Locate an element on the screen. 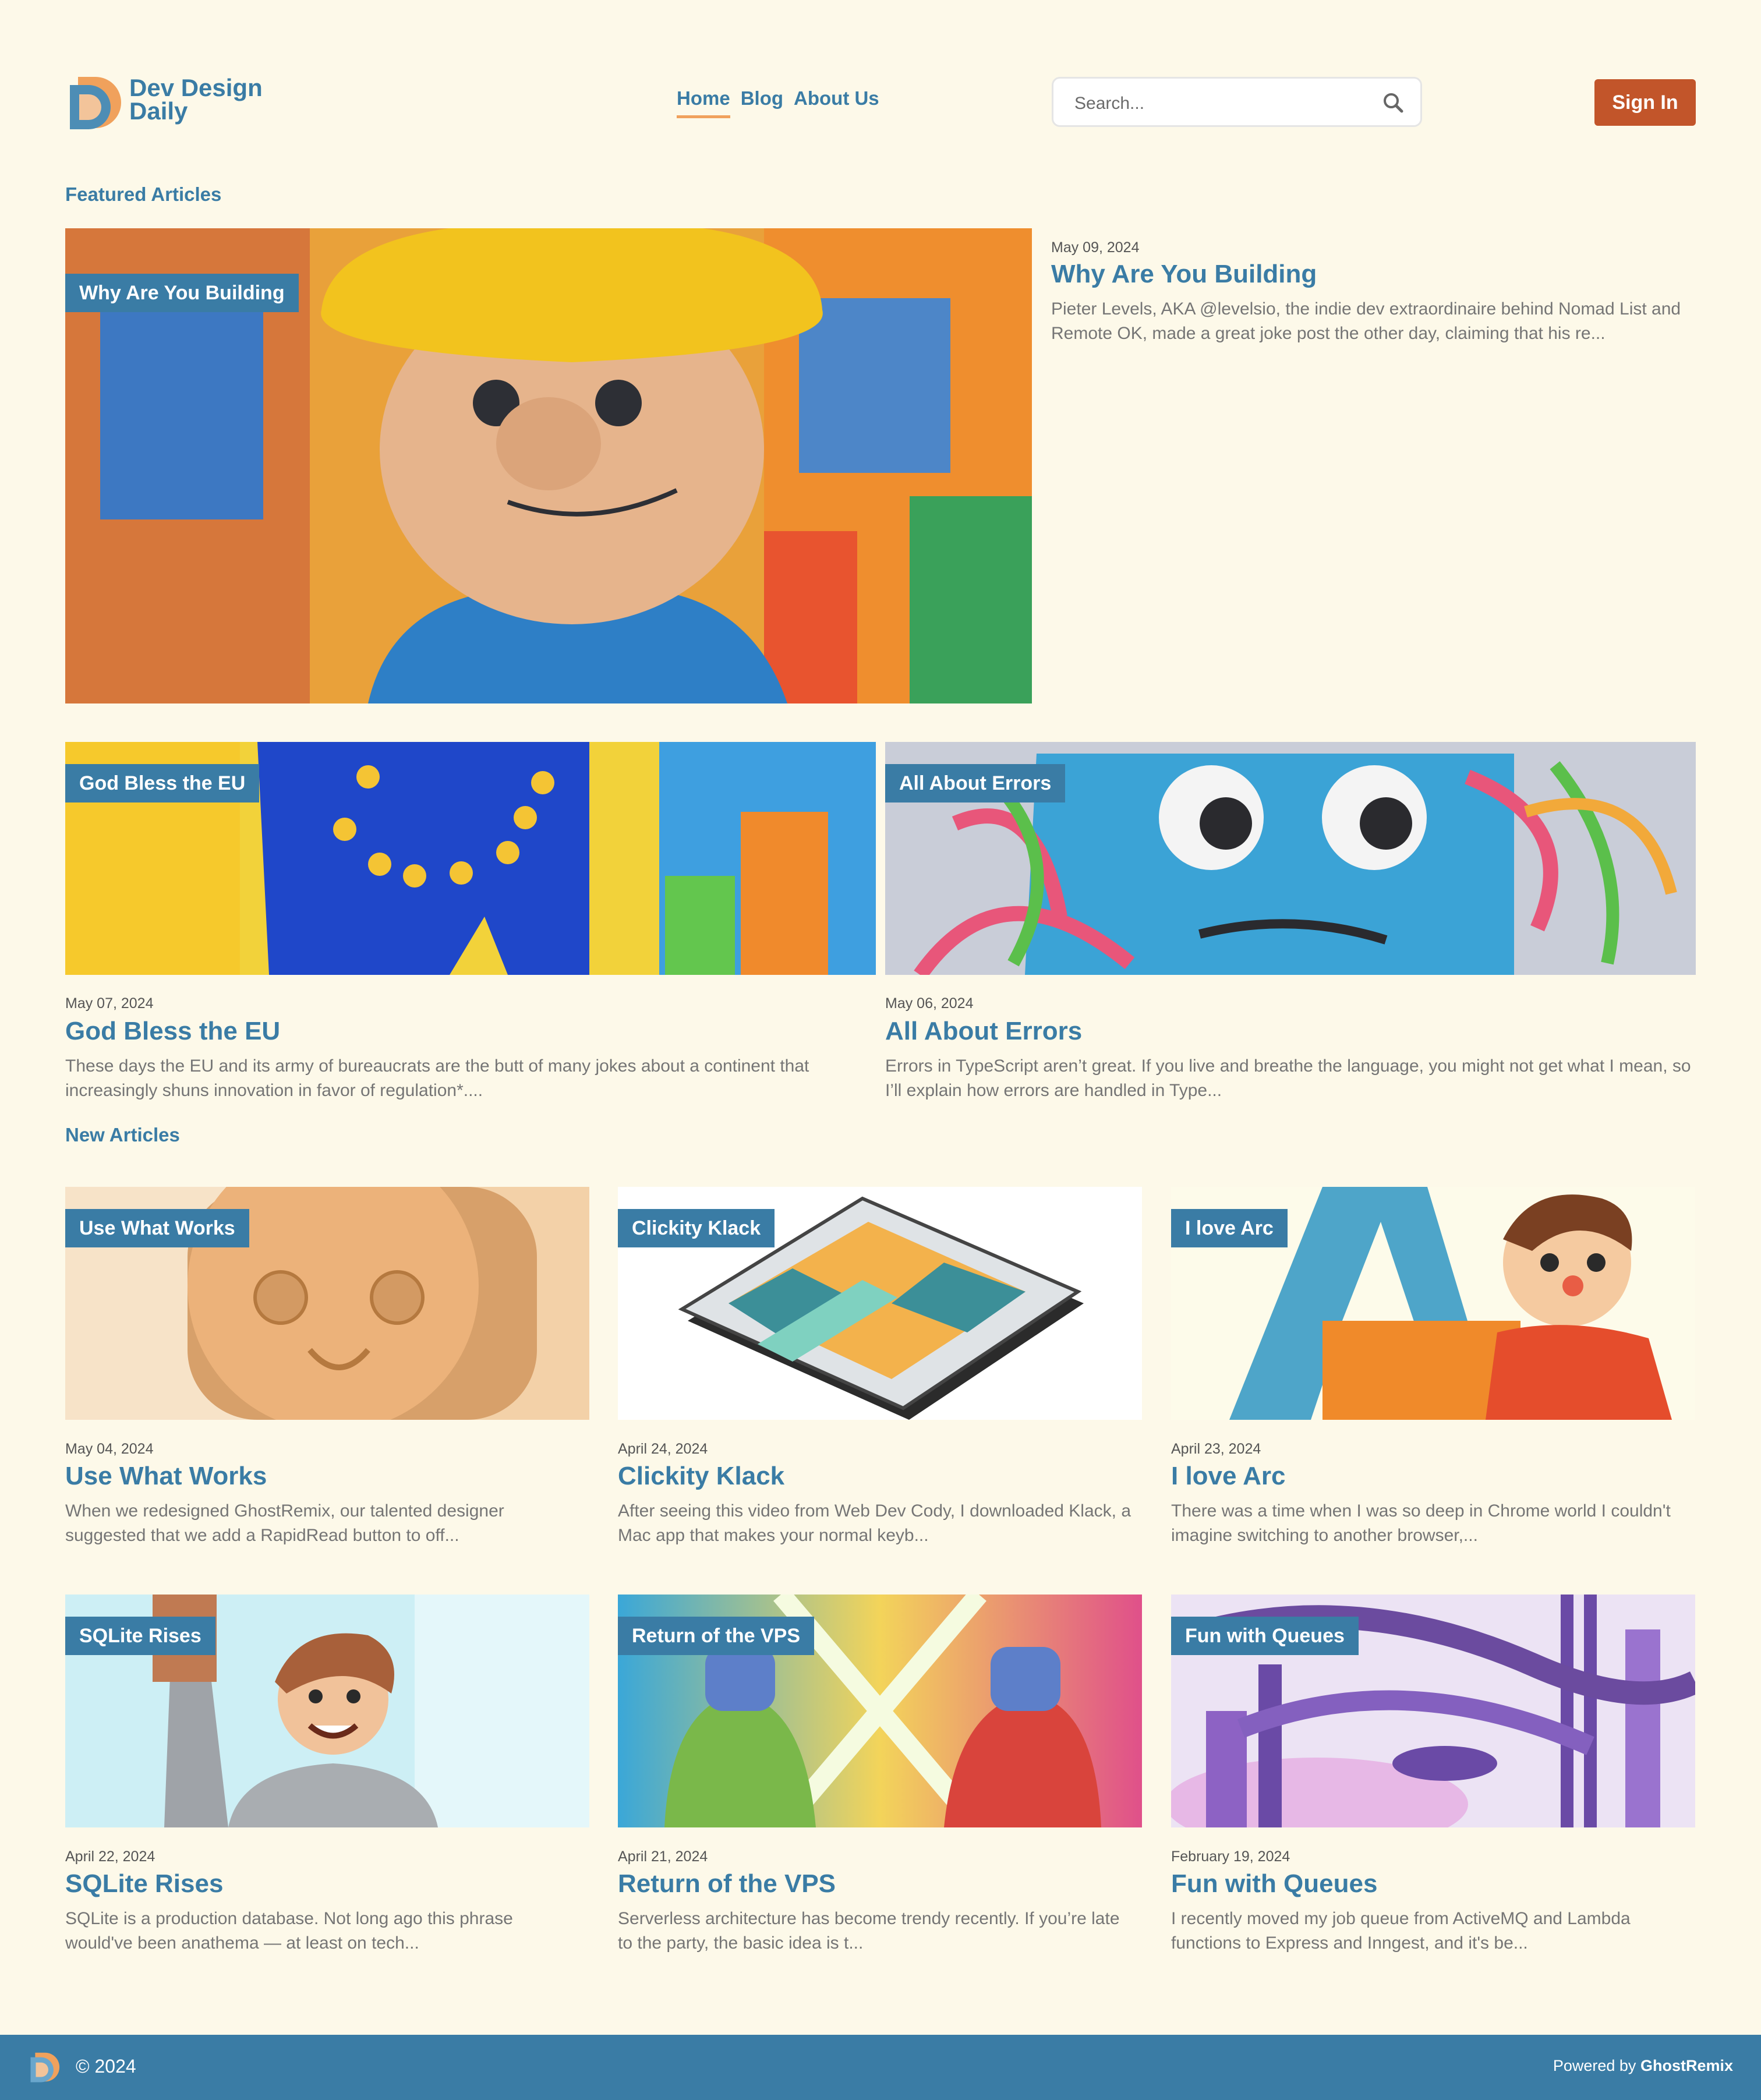 This screenshot has height=2100, width=1761. article-title: Return of the VPS is located at coordinates (727, 1884).